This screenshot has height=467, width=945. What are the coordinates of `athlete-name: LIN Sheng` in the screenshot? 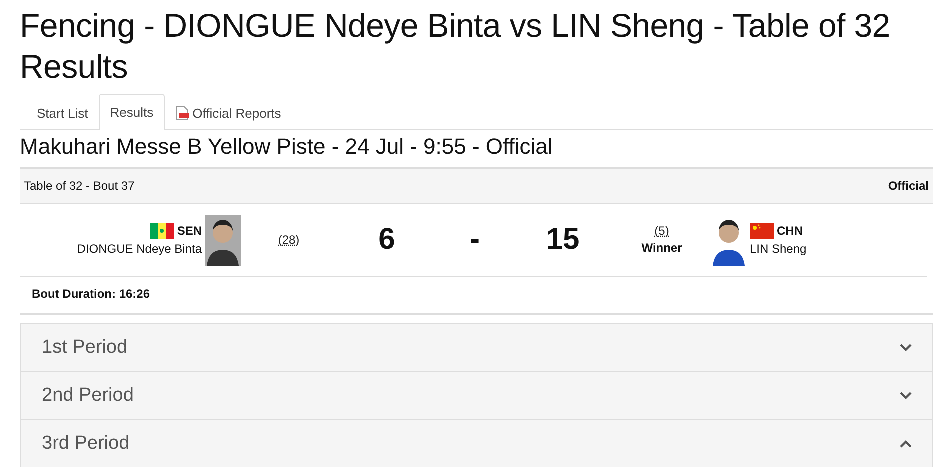 It's located at (778, 249).